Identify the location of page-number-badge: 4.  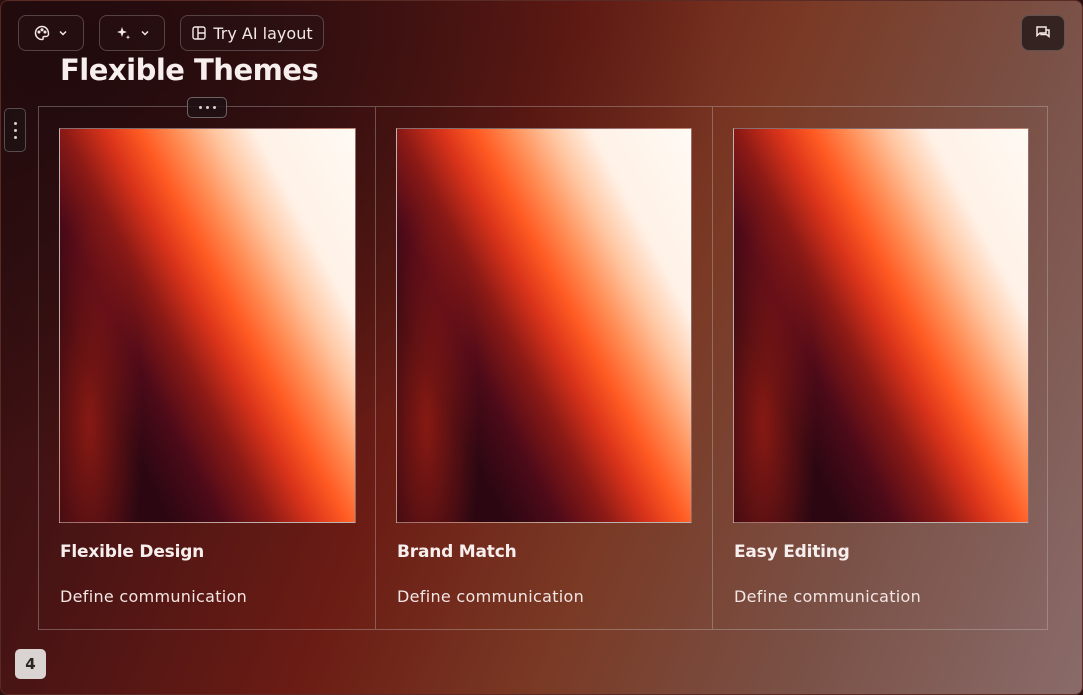
(30, 664).